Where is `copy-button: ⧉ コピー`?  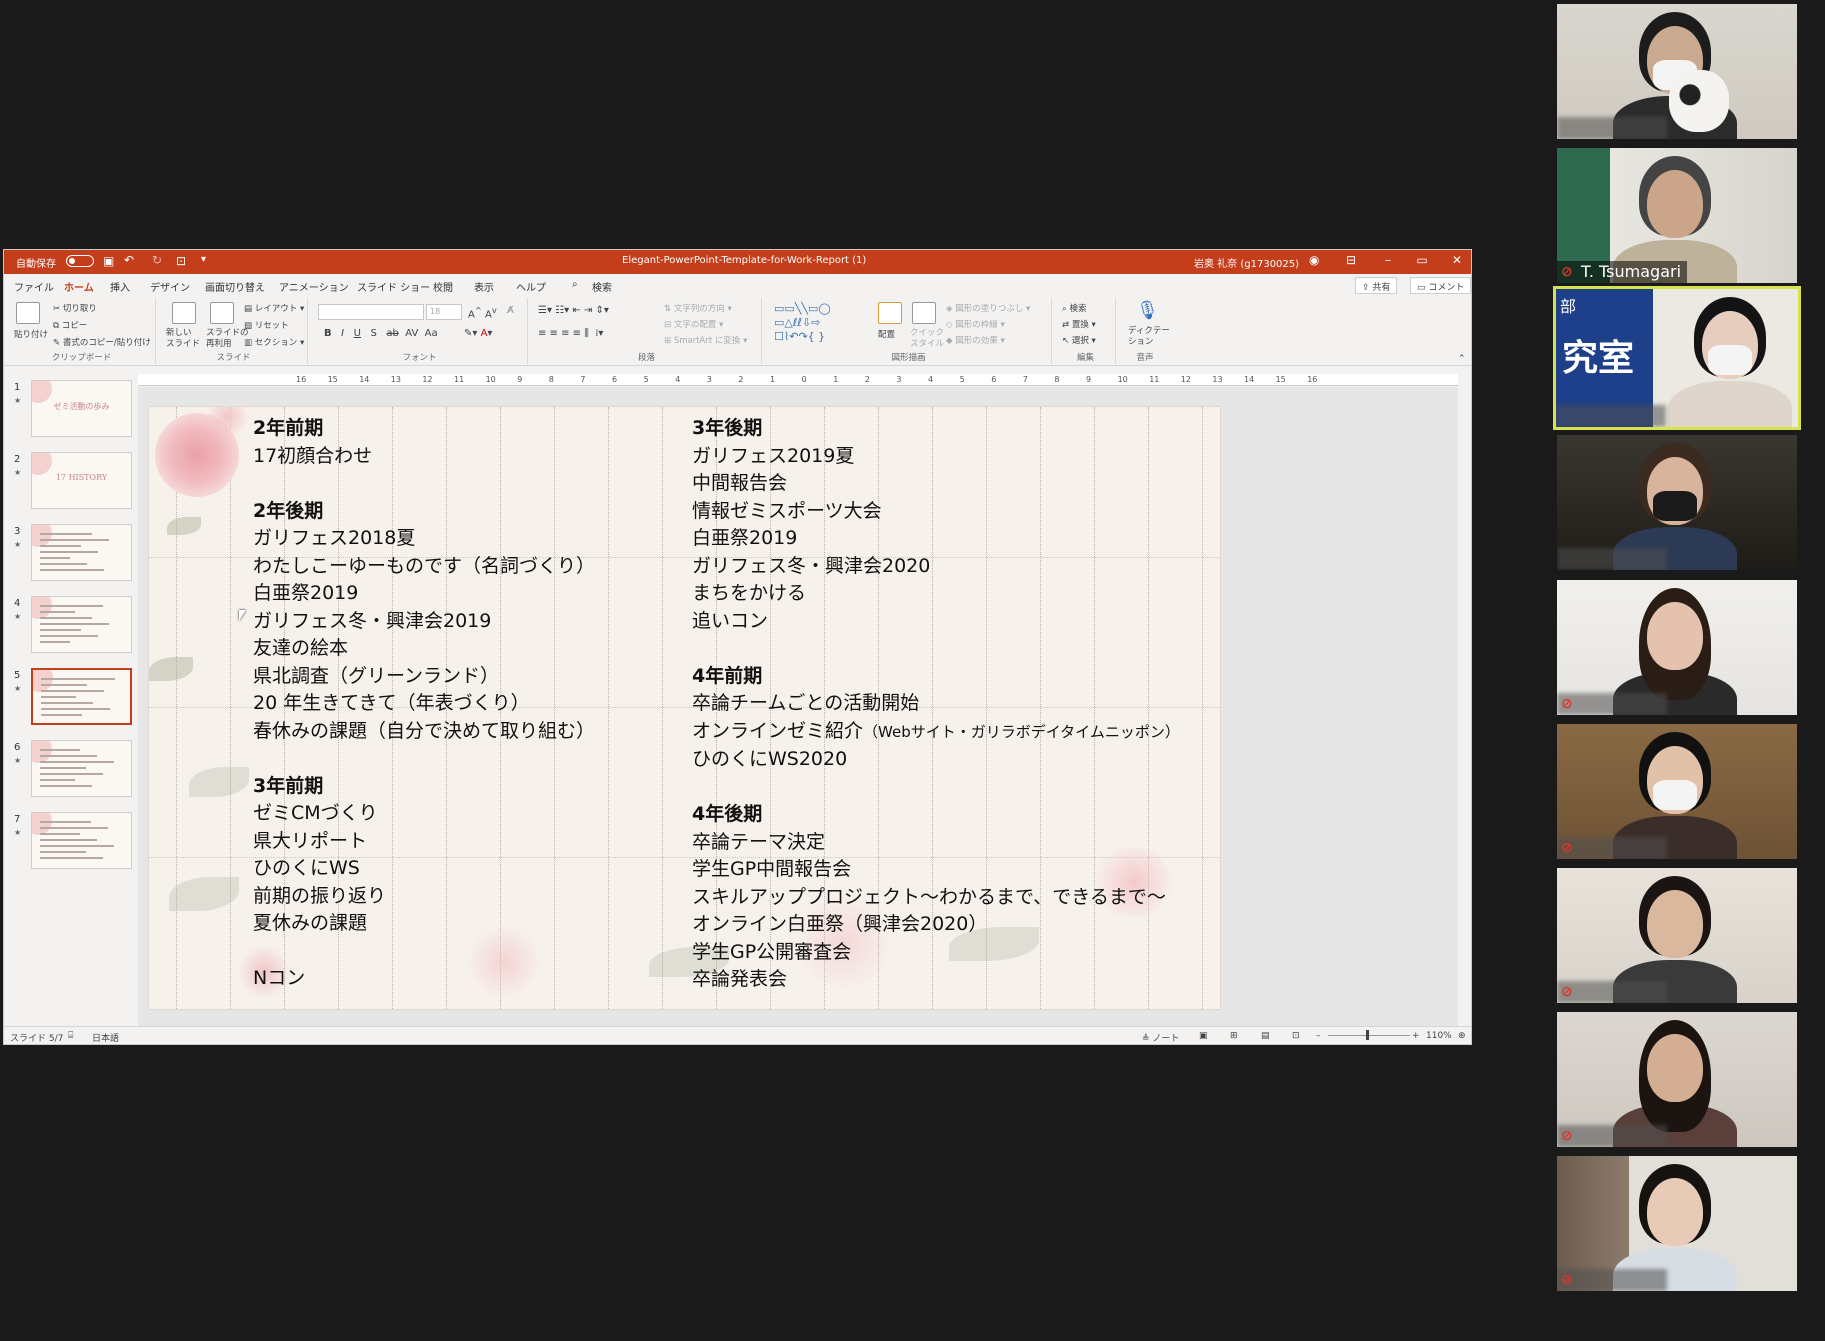
copy-button: ⧉ コピー is located at coordinates (70, 325).